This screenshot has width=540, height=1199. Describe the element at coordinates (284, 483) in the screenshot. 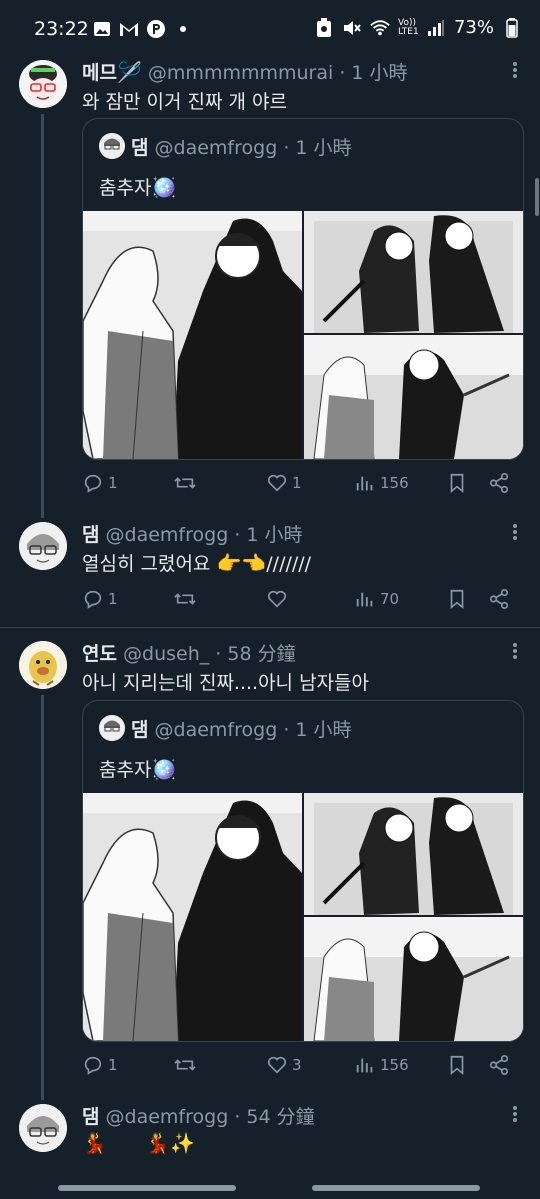

I see `like-button: 1` at that location.